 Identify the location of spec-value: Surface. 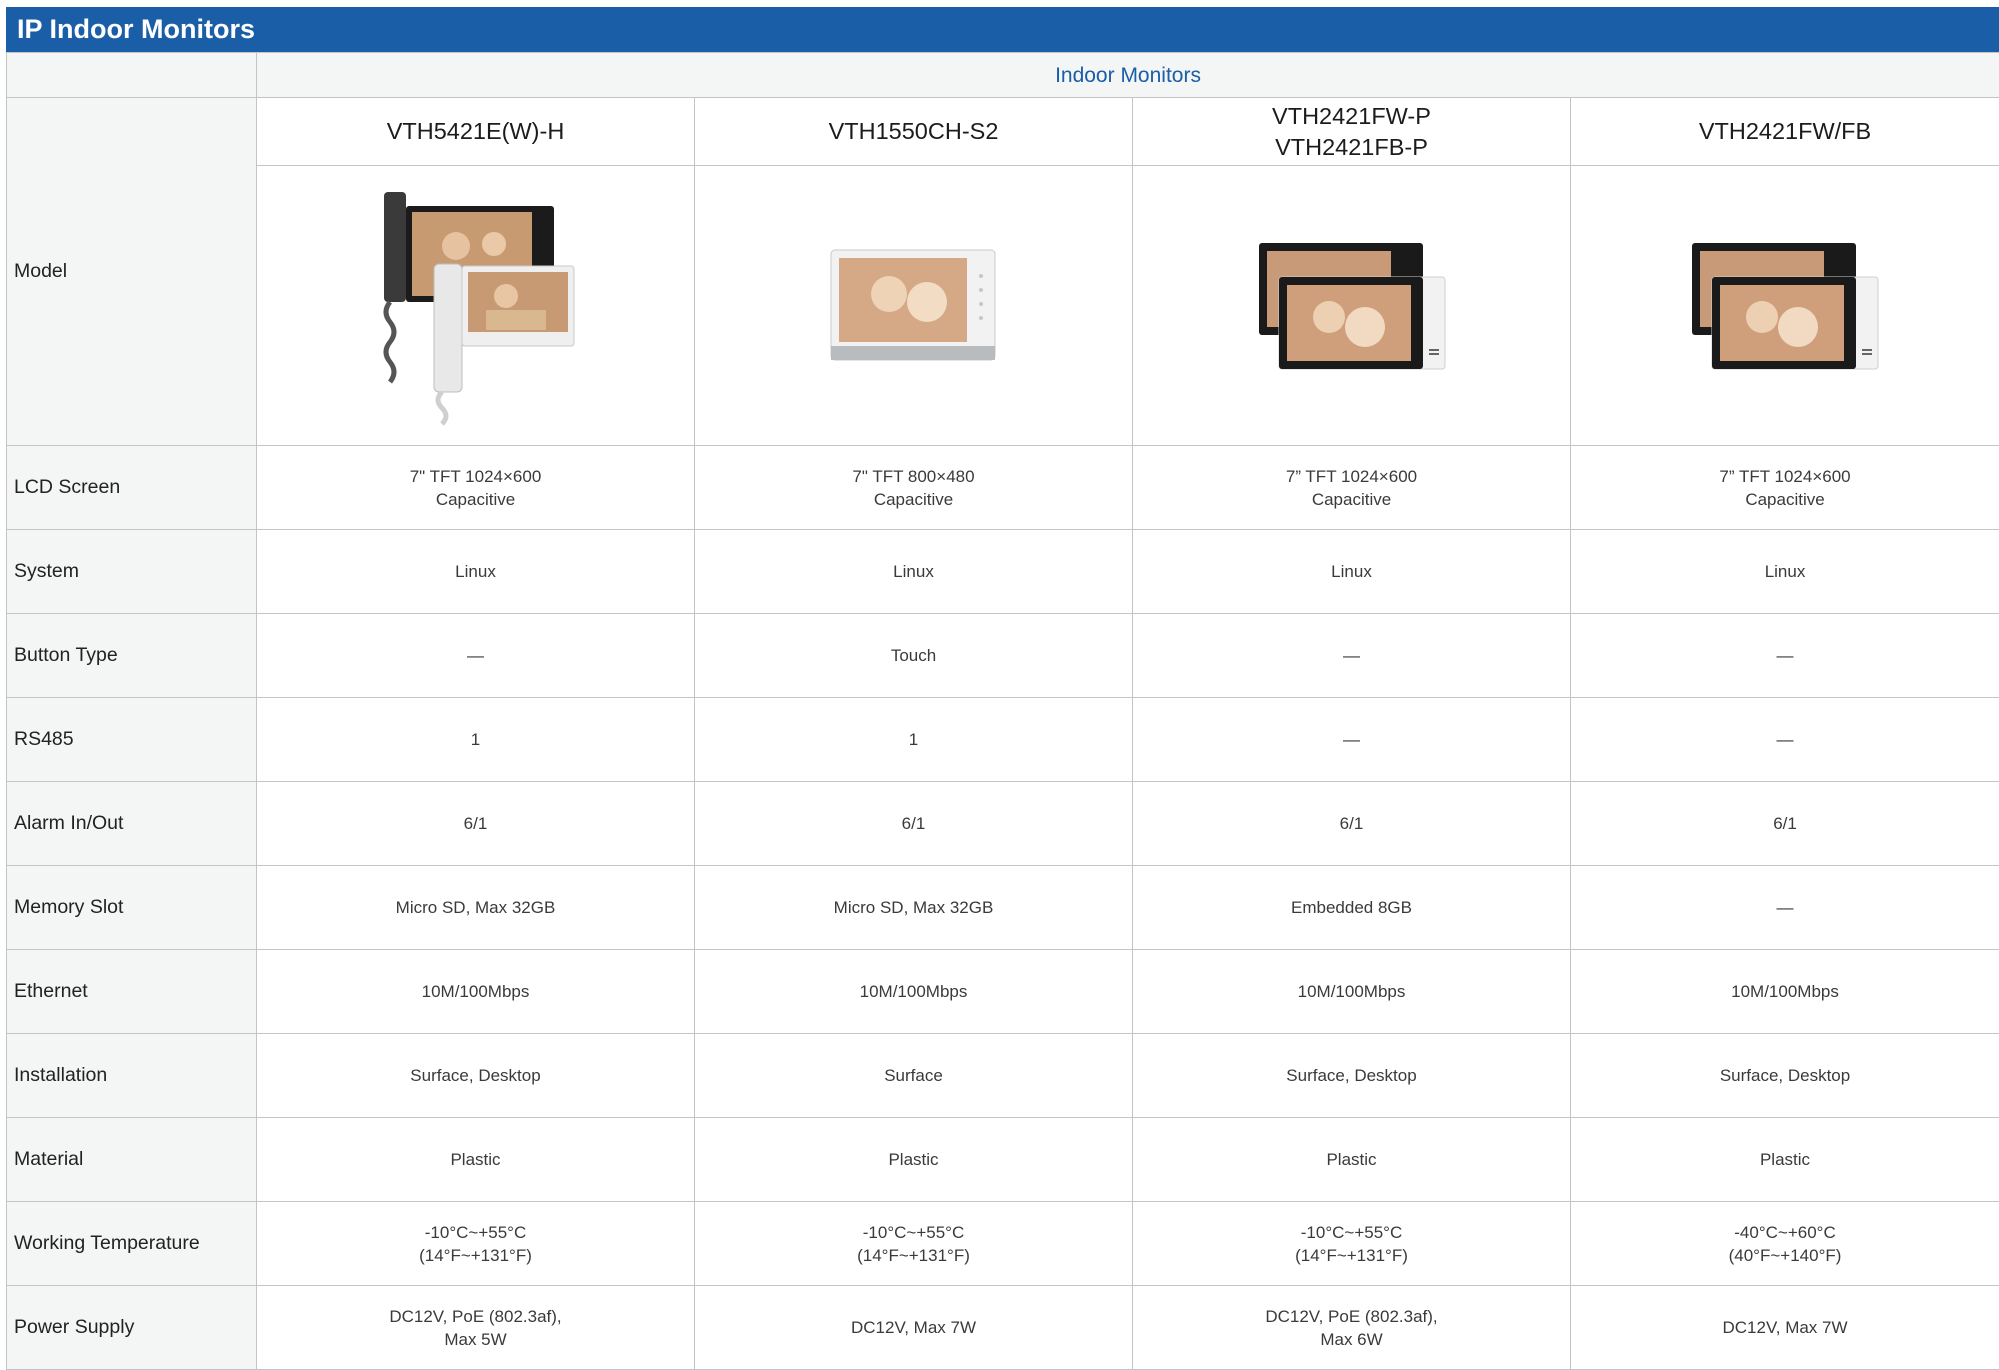
(914, 1076).